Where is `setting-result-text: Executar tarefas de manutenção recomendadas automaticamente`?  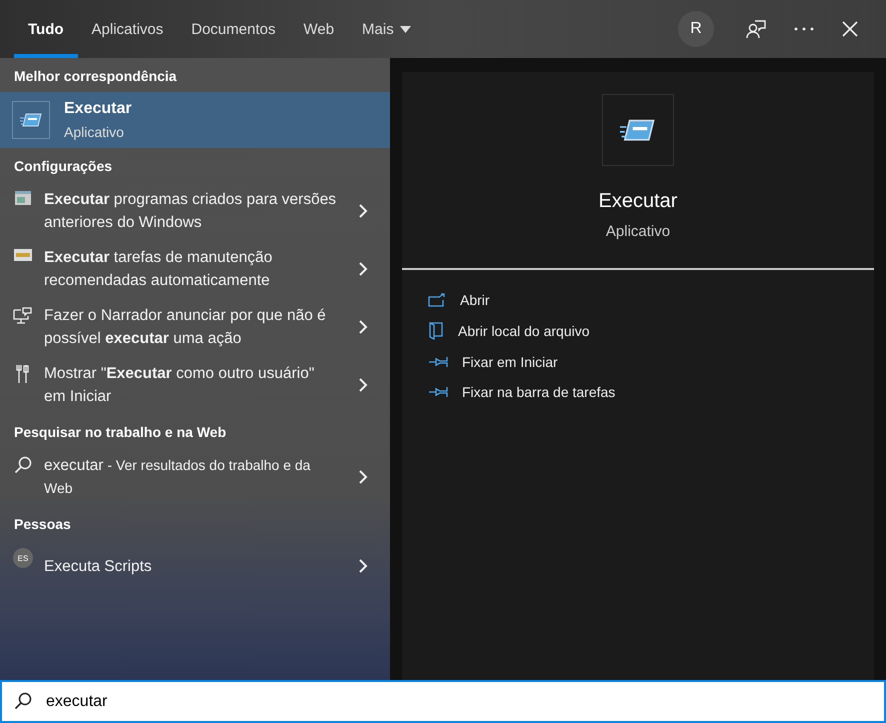 setting-result-text: Executar tarefas de manutenção recomendadas automaticamente is located at coordinates (159, 269).